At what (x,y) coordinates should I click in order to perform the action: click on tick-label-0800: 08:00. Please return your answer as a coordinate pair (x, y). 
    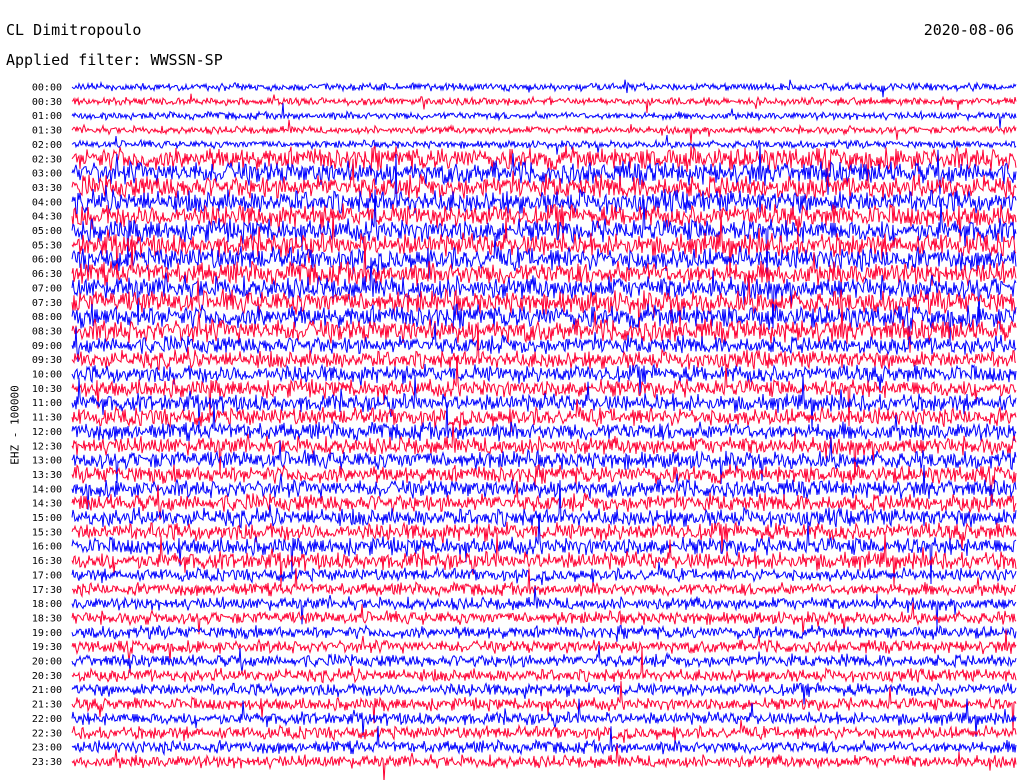
    Looking at the image, I should click on (47, 317).